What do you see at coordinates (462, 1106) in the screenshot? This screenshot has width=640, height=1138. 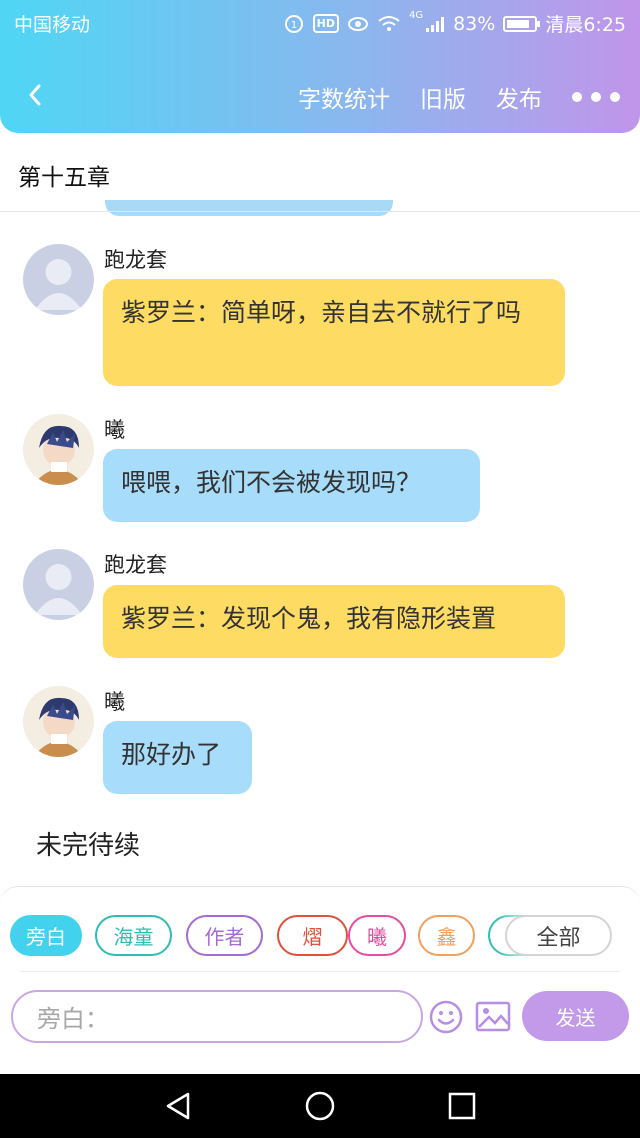 I see `recents-square-icon` at bounding box center [462, 1106].